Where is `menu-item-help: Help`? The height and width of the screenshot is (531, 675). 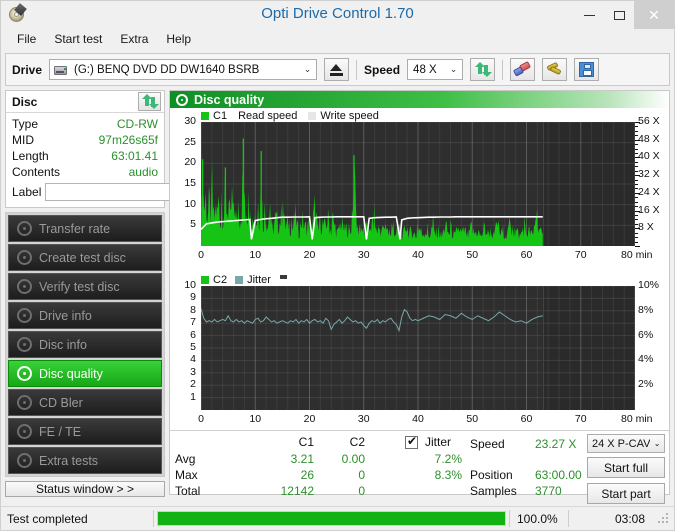
menu-item-help: Help is located at coordinates (178, 39).